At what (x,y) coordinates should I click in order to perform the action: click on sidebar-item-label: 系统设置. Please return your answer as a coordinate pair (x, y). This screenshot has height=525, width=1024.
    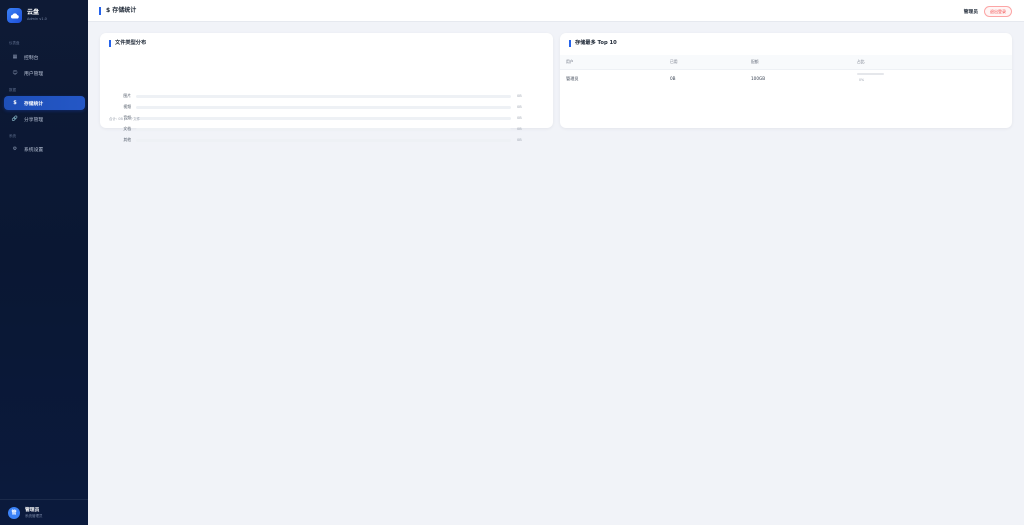
    Looking at the image, I should click on (34, 150).